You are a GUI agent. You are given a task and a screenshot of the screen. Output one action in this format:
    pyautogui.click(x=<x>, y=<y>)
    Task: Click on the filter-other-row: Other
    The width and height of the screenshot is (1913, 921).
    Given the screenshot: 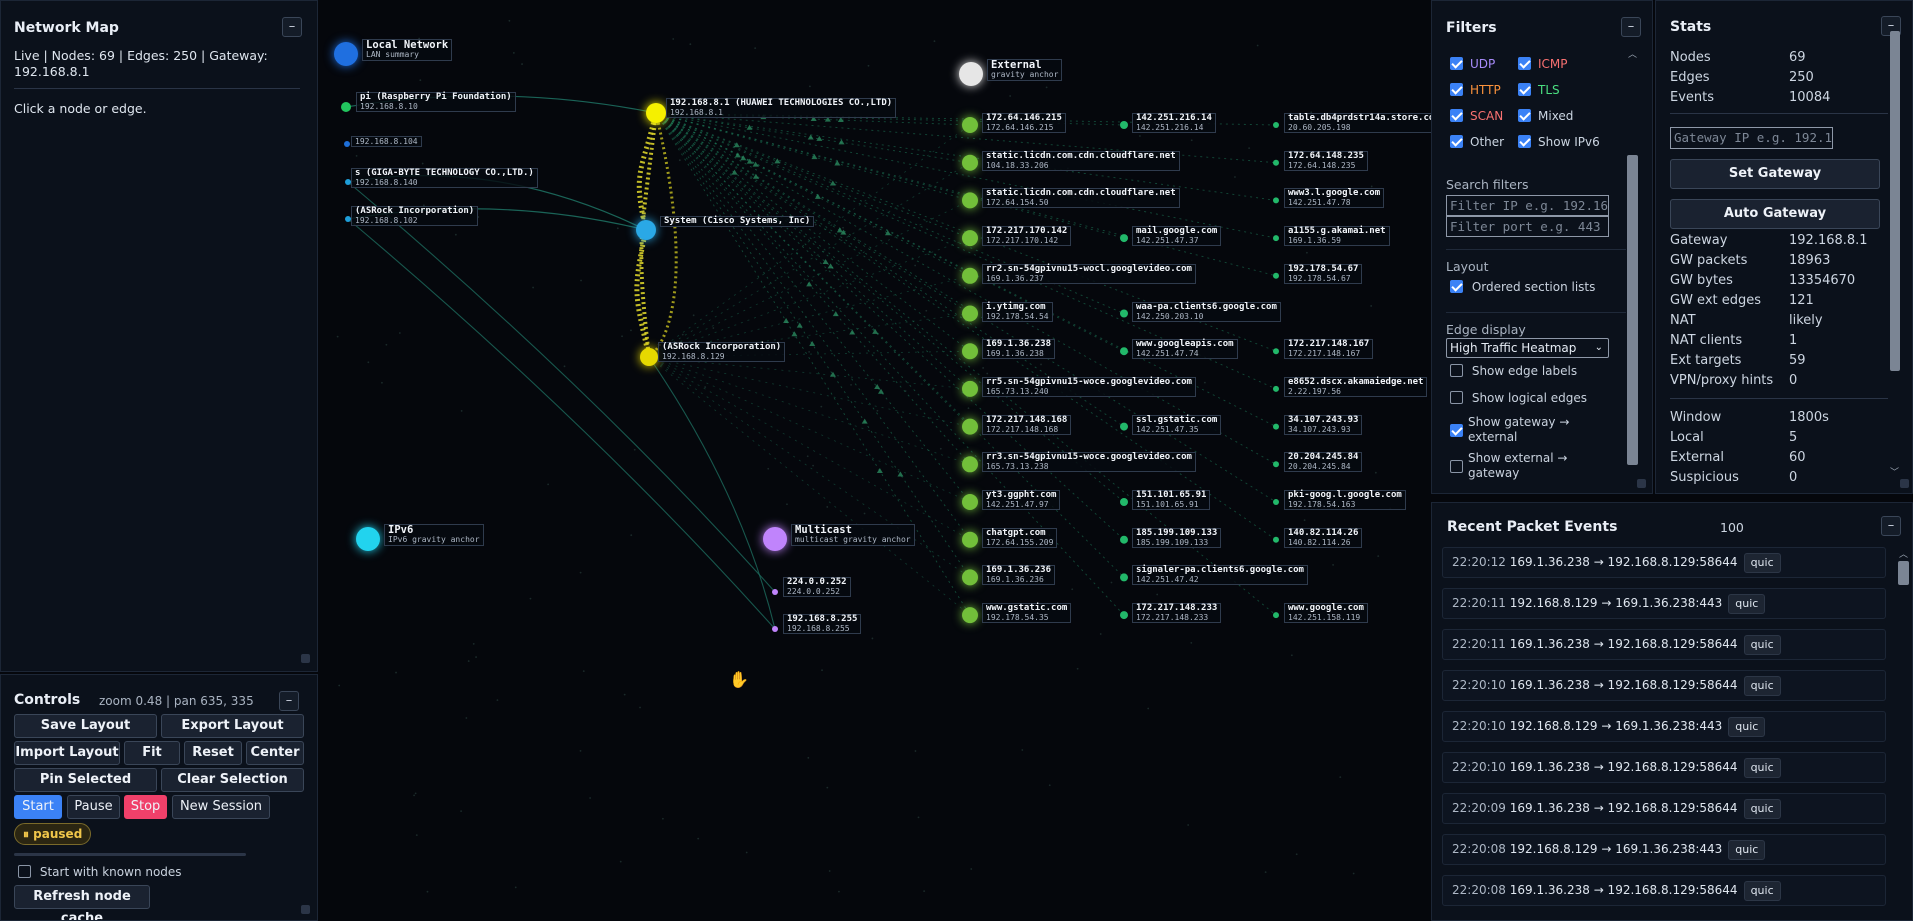 What is the action you would take?
    pyautogui.click(x=1477, y=142)
    